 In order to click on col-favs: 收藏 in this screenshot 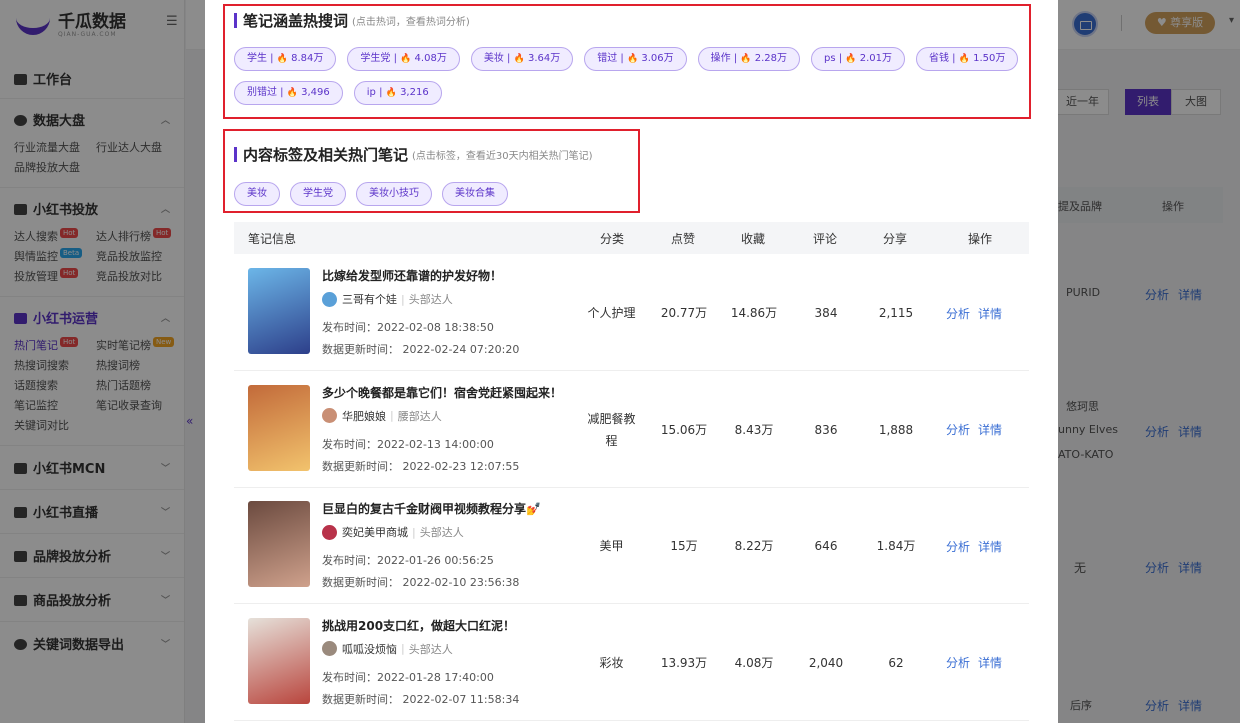, I will do `click(753, 239)`.